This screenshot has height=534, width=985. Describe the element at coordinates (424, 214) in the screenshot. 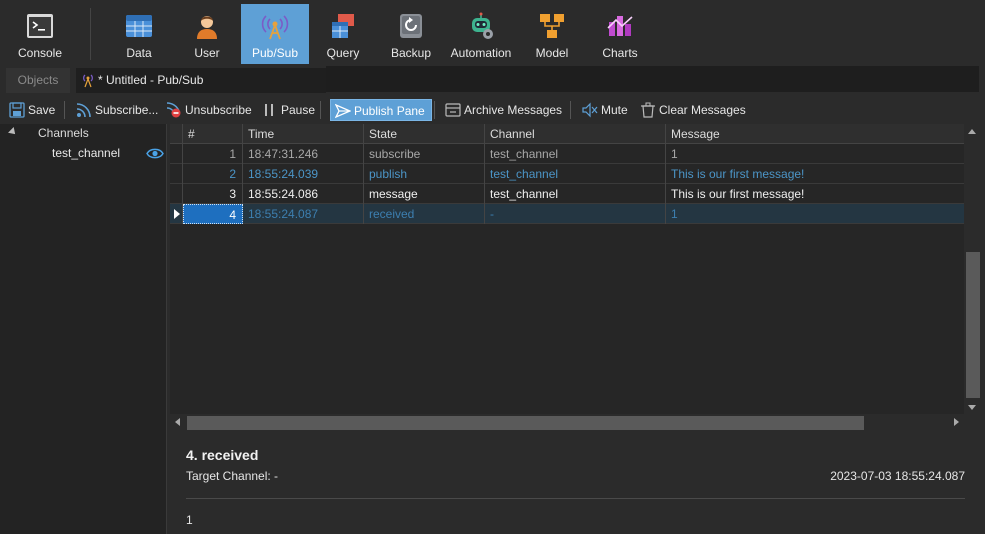

I see `cell-state: received` at that location.